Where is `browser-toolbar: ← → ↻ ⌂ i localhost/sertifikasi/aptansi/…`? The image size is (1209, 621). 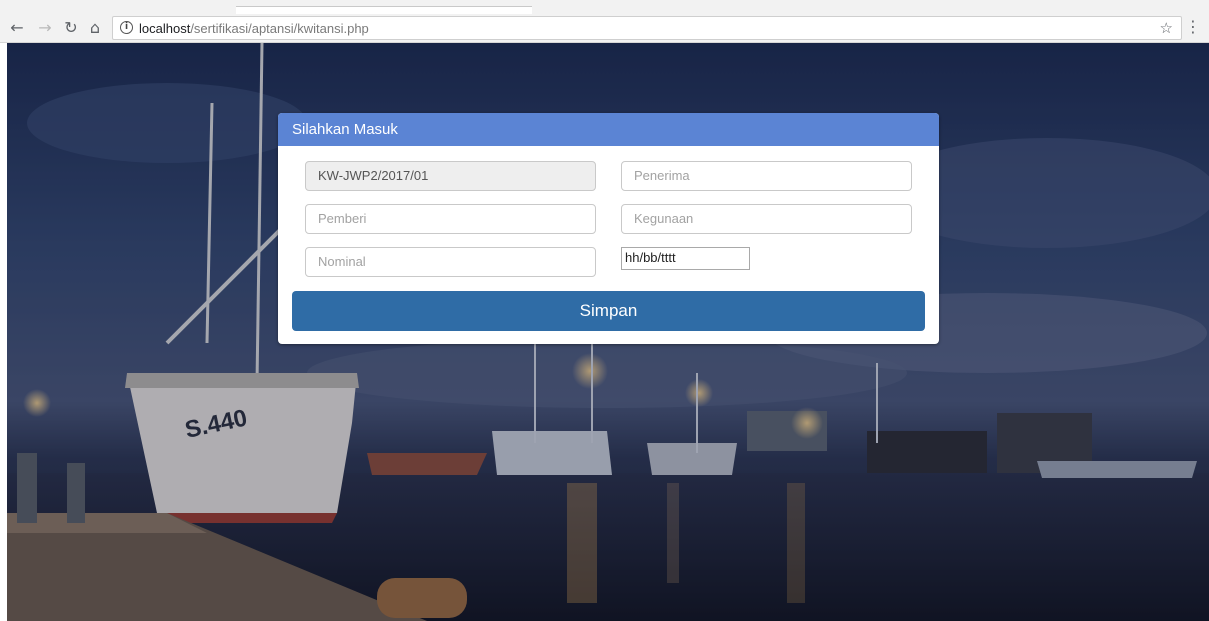
browser-toolbar: ← → ↻ ⌂ i localhost/sertifikasi/aptansi/… is located at coordinates (604, 28).